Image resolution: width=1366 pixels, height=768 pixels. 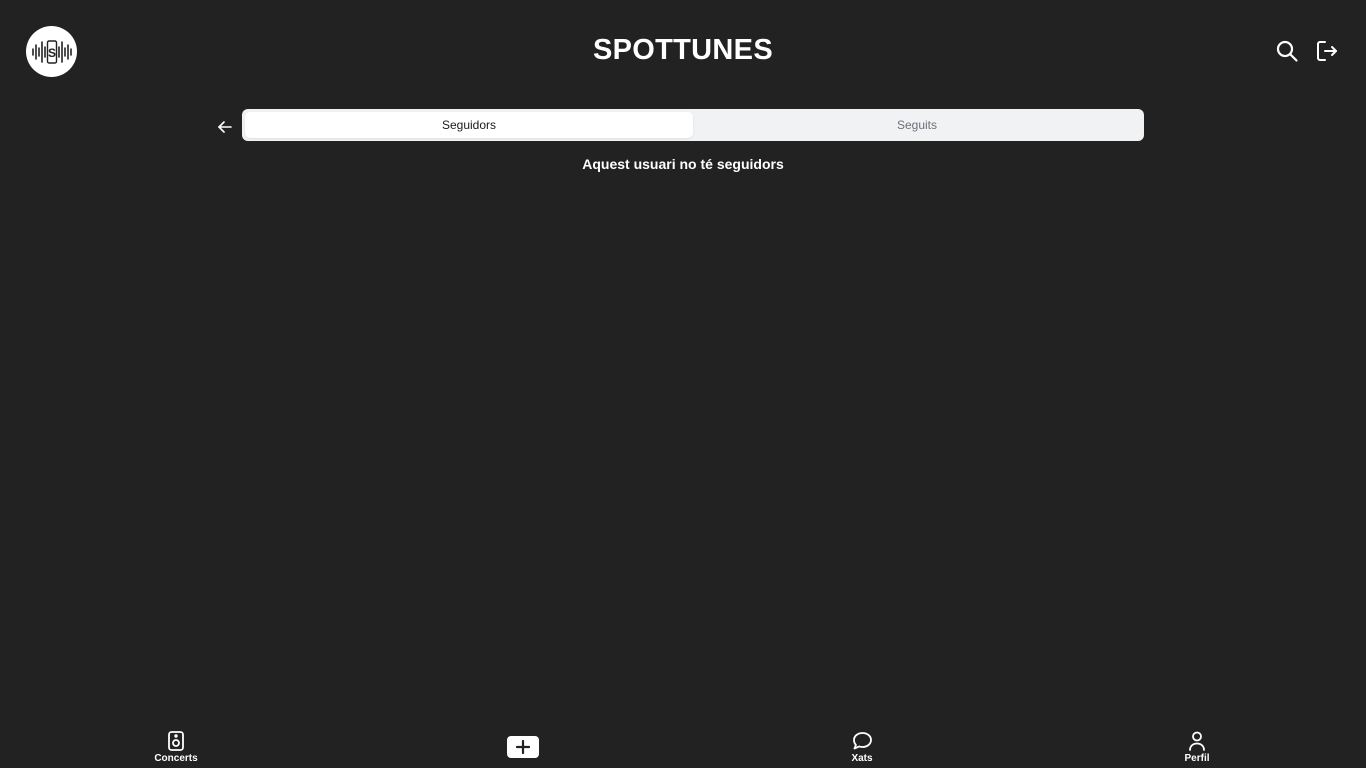 I want to click on chat-bubble-icon, so click(x=862, y=741).